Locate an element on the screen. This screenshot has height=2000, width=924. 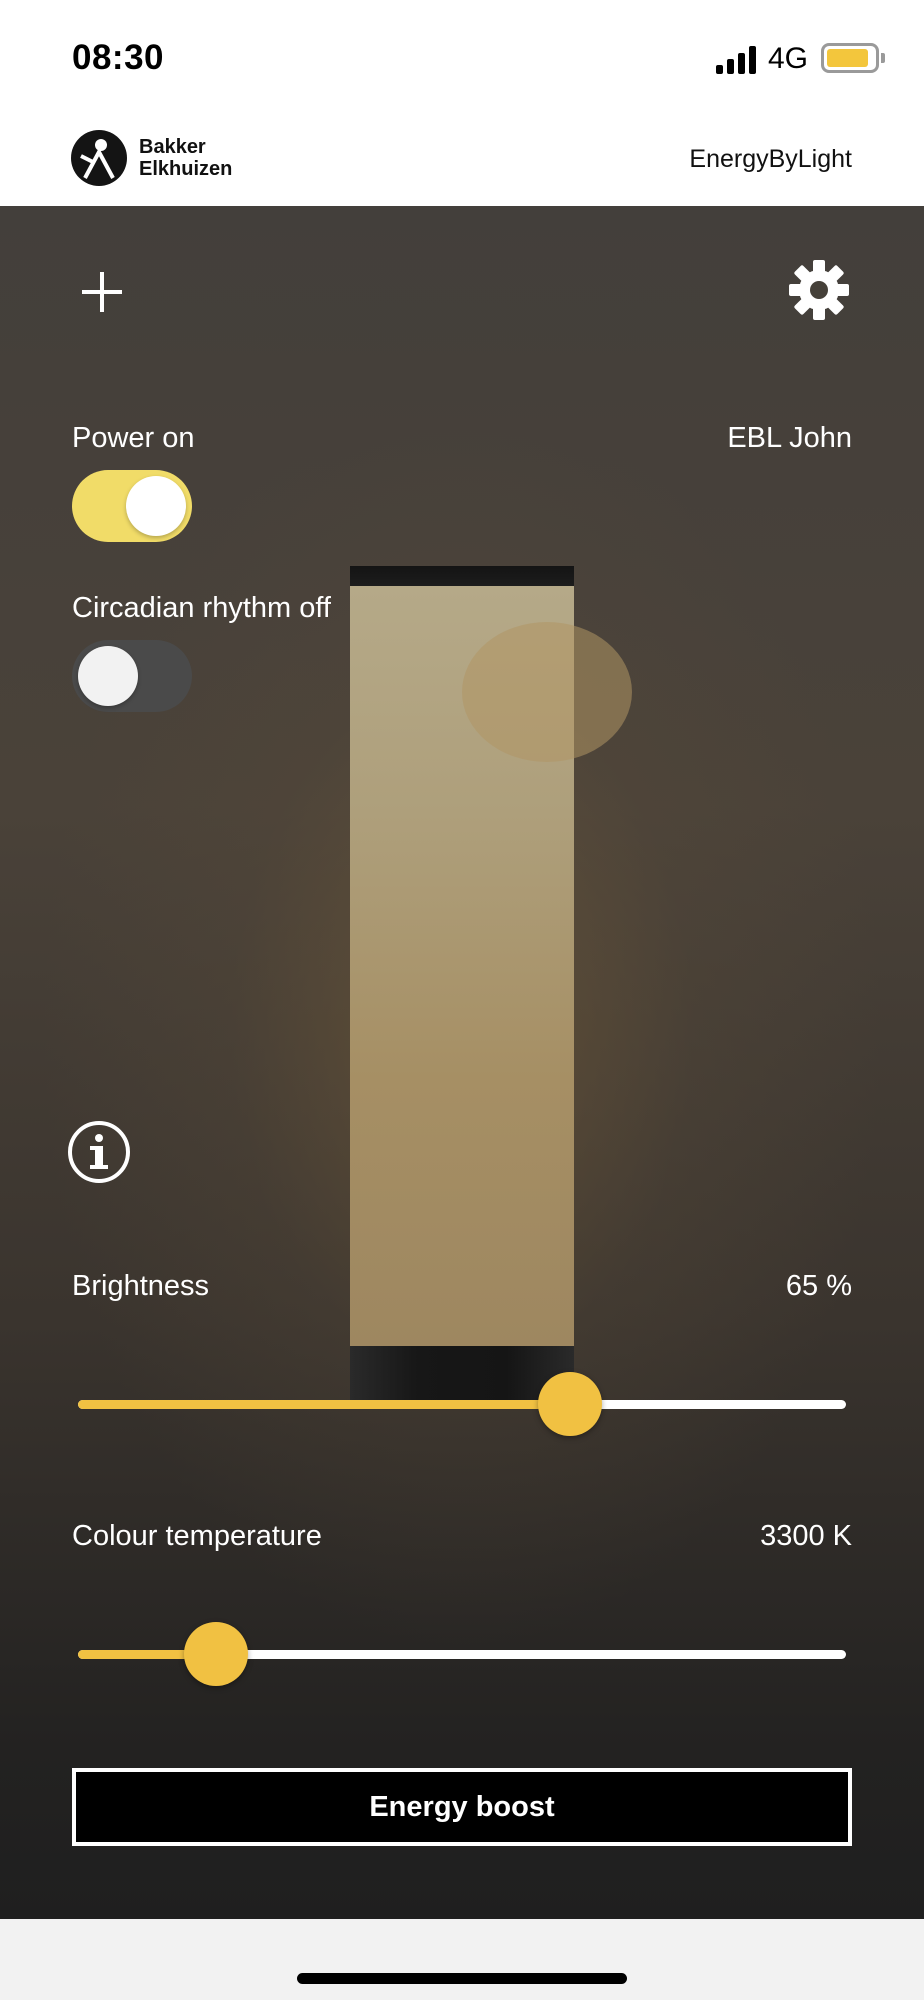
brightness-label: Brightness is located at coordinates (141, 1286).